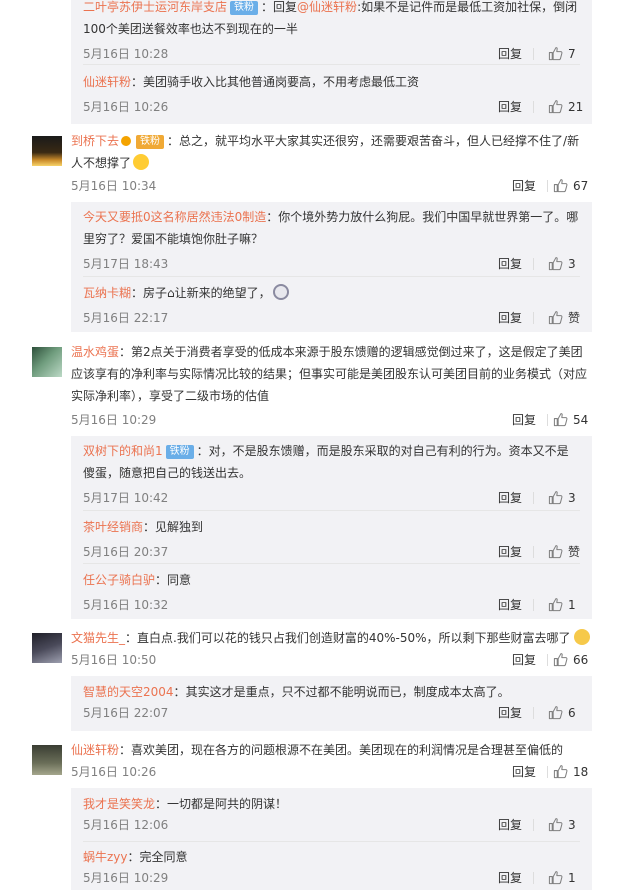  Describe the element at coordinates (123, 451) in the screenshot. I see `reply-username: 双树下的和尚1` at that location.